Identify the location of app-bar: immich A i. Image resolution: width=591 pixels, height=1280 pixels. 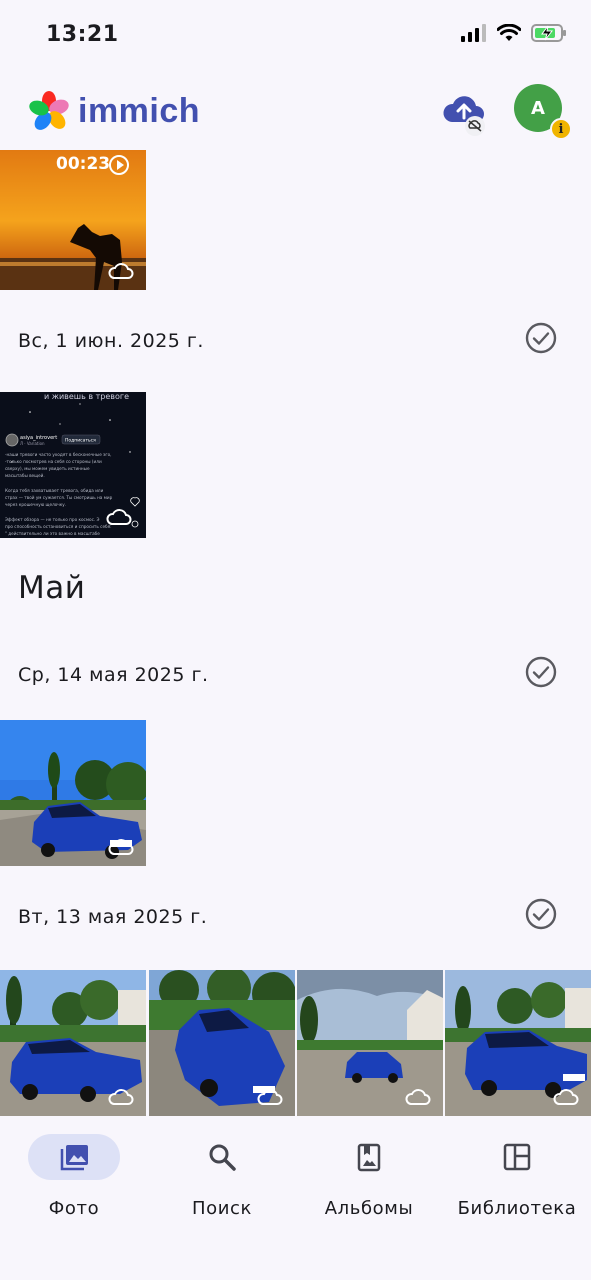
(295, 109).